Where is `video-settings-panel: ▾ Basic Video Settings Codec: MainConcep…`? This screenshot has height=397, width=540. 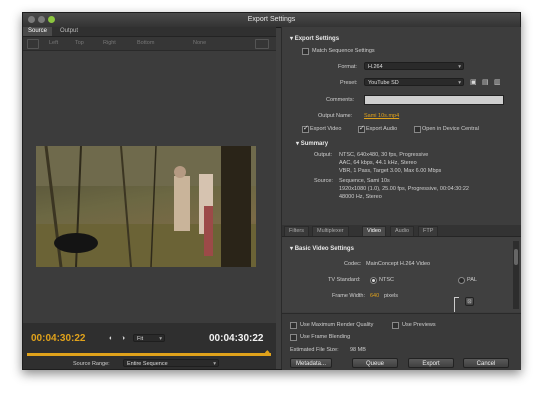
video-settings-panel: ▾ Basic Video Settings Codec: MainConcep… is located at coordinates (401, 274).